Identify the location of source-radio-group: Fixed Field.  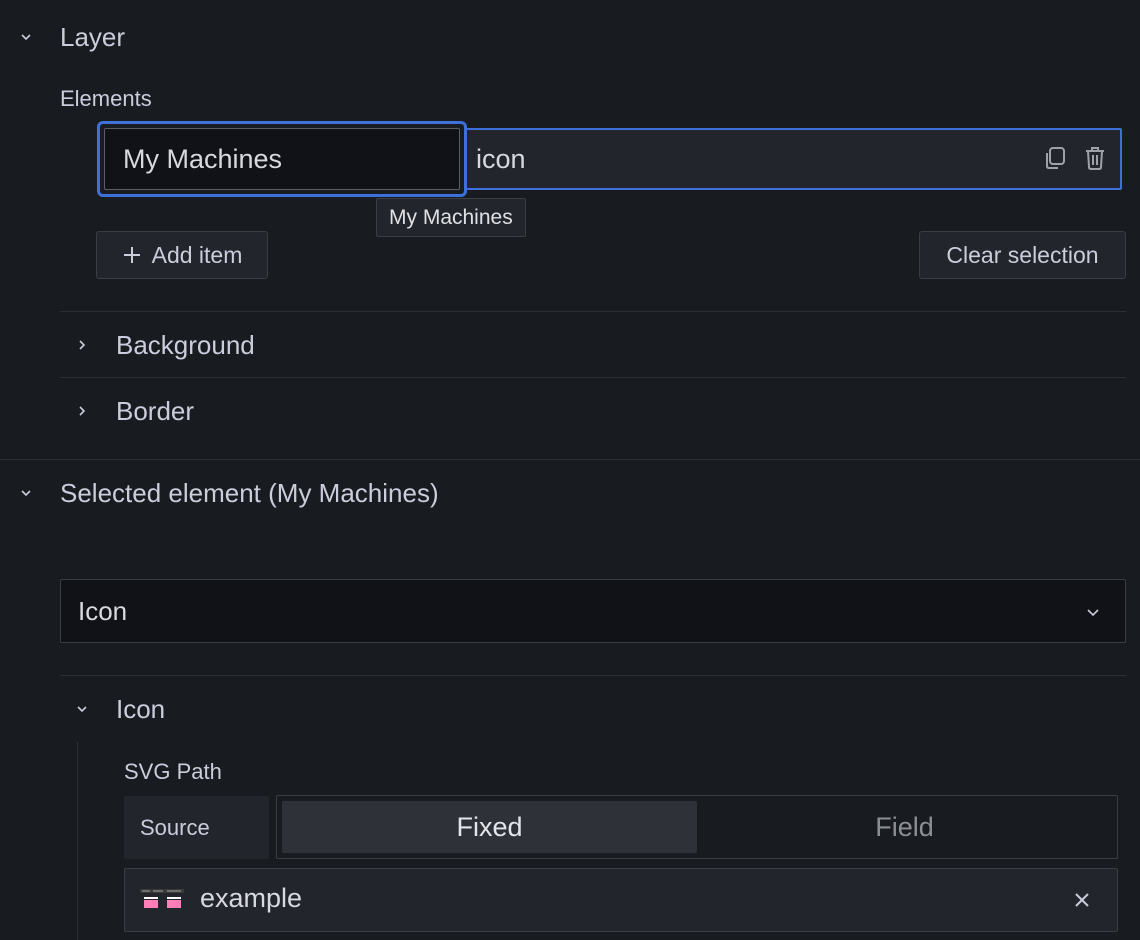
(697, 827).